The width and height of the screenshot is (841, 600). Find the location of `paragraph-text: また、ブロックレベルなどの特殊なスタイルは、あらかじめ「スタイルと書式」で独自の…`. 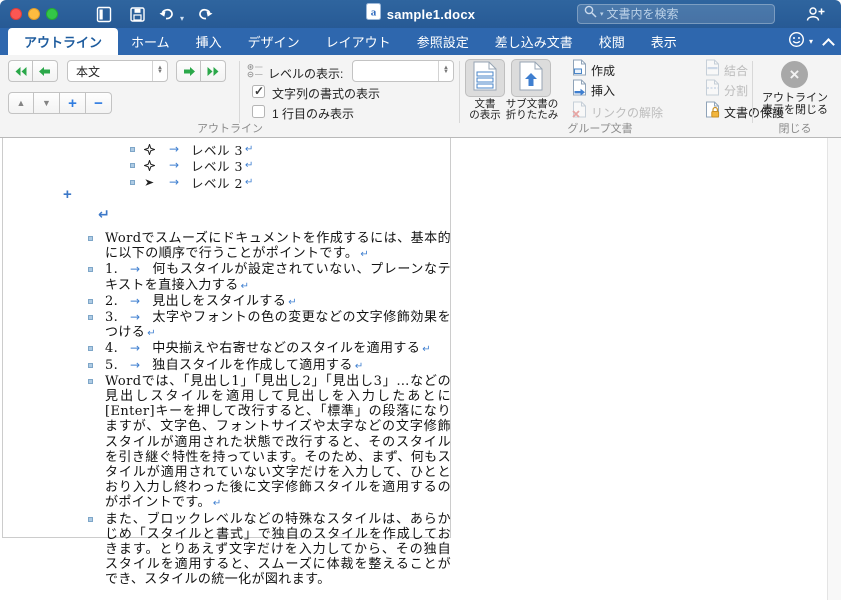

paragraph-text: また、ブロックレベルなどの特殊なスタイルは、あらかじめ「スタイルと書式」で独自の… is located at coordinates (278, 550).